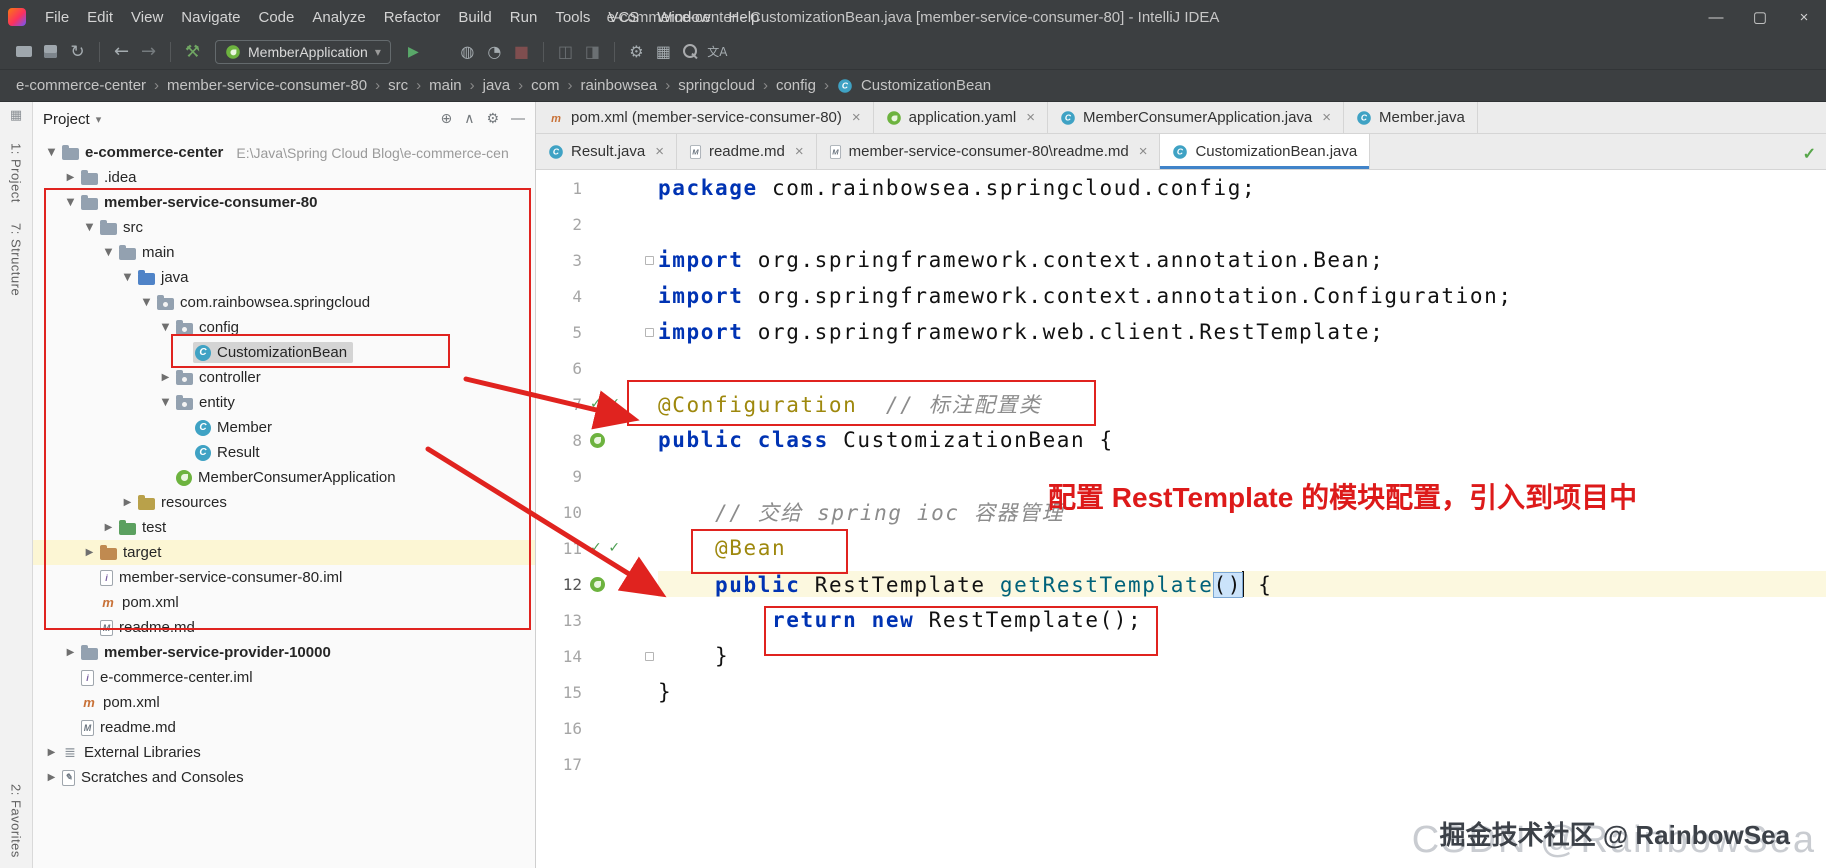  Describe the element at coordinates (16, 821) in the screenshot. I see `tool-window-favorites-button: 2: Favorites` at that location.